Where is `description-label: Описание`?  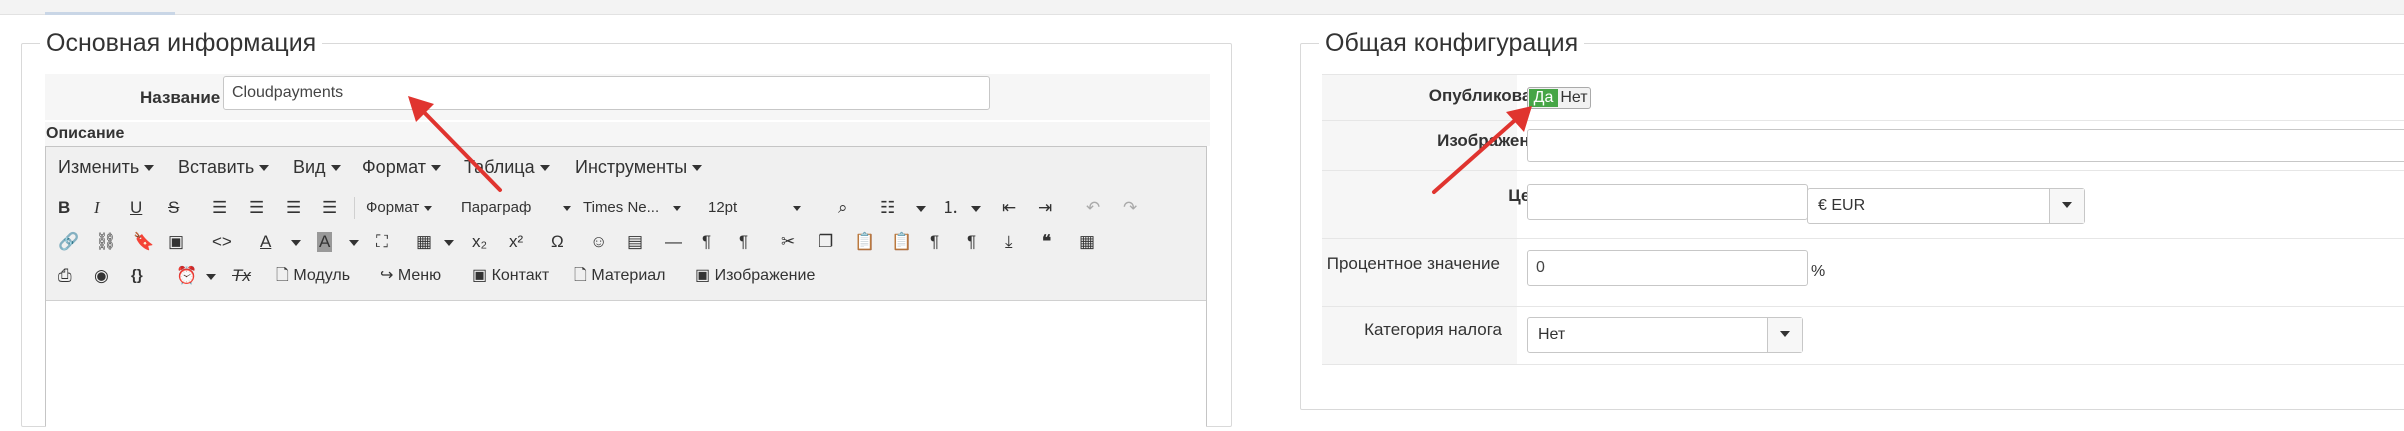
description-label: Описание is located at coordinates (85, 133).